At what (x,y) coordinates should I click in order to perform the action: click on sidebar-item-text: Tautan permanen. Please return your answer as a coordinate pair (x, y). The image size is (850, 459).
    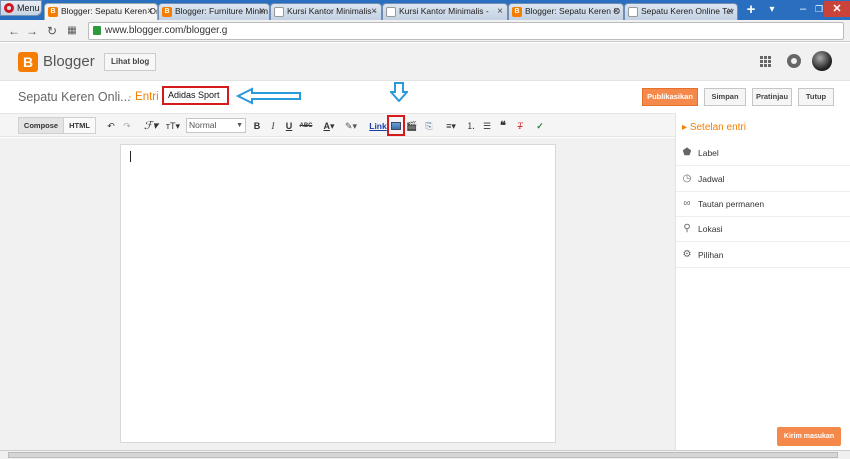
    Looking at the image, I should click on (731, 204).